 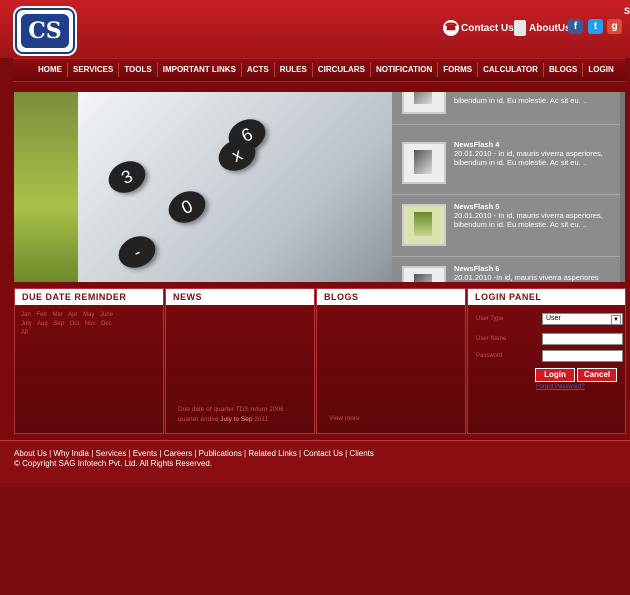 I want to click on google-icon: g, so click(x=614, y=26).